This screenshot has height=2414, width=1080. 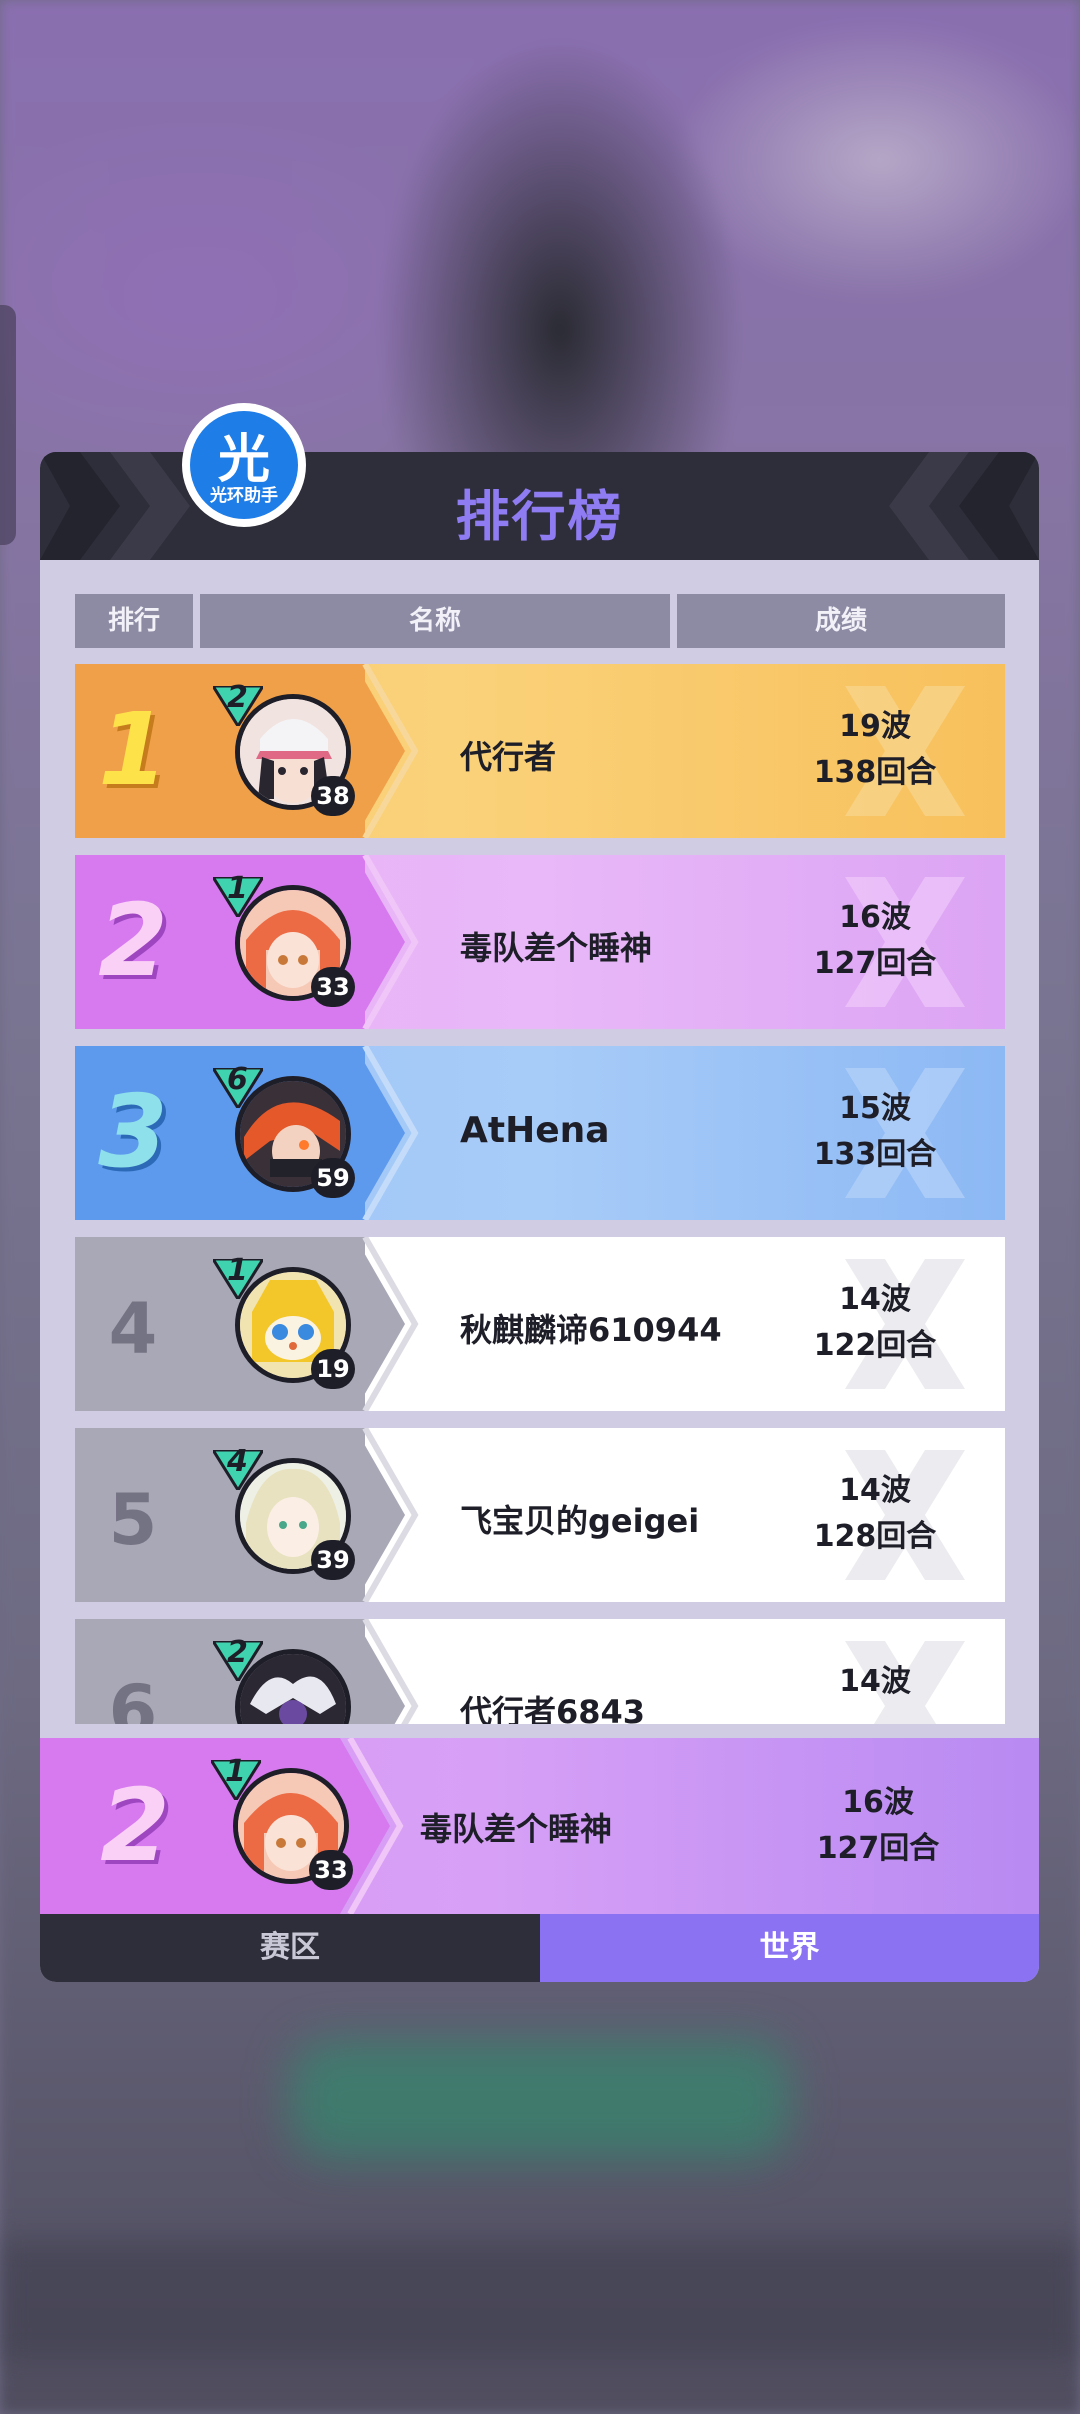 What do you see at coordinates (875, 1154) in the screenshot?
I see `rounds-value: 133回合` at bounding box center [875, 1154].